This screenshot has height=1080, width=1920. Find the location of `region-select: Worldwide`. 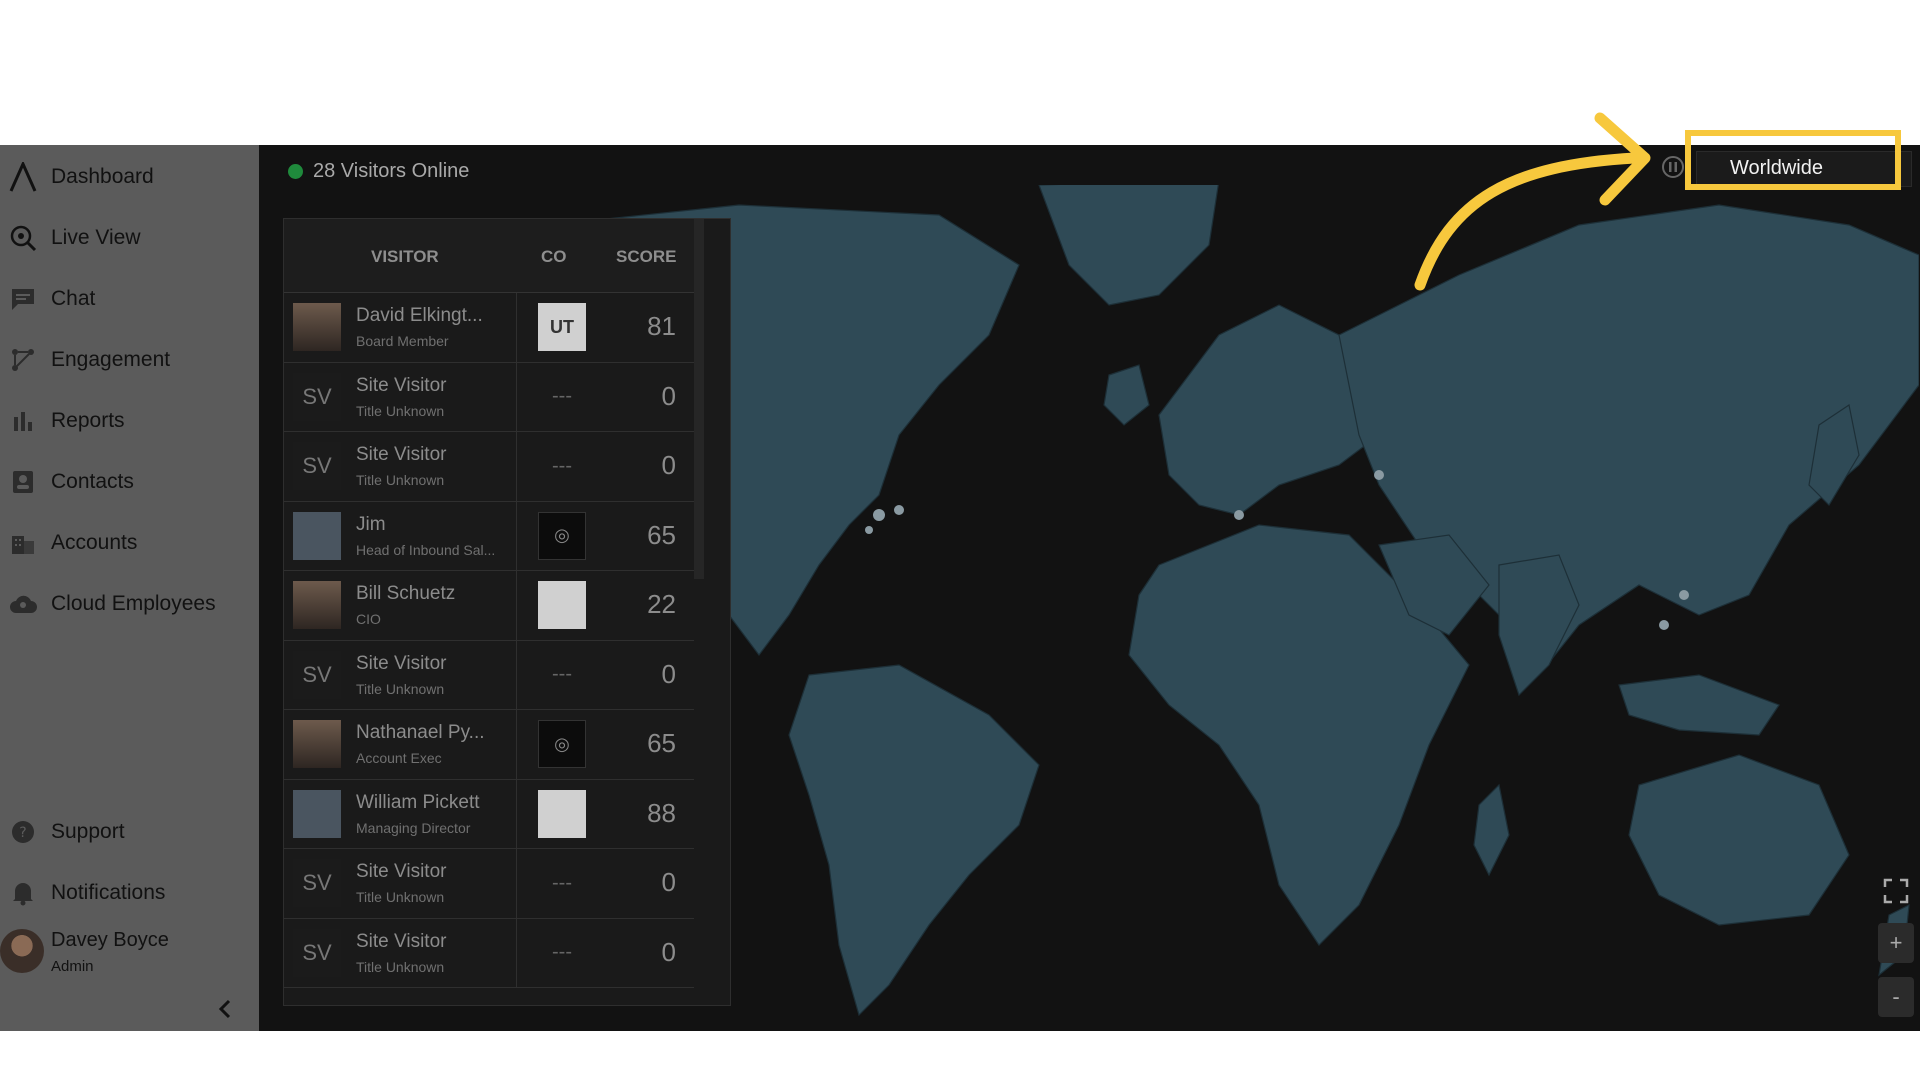

region-select: Worldwide is located at coordinates (1804, 169).